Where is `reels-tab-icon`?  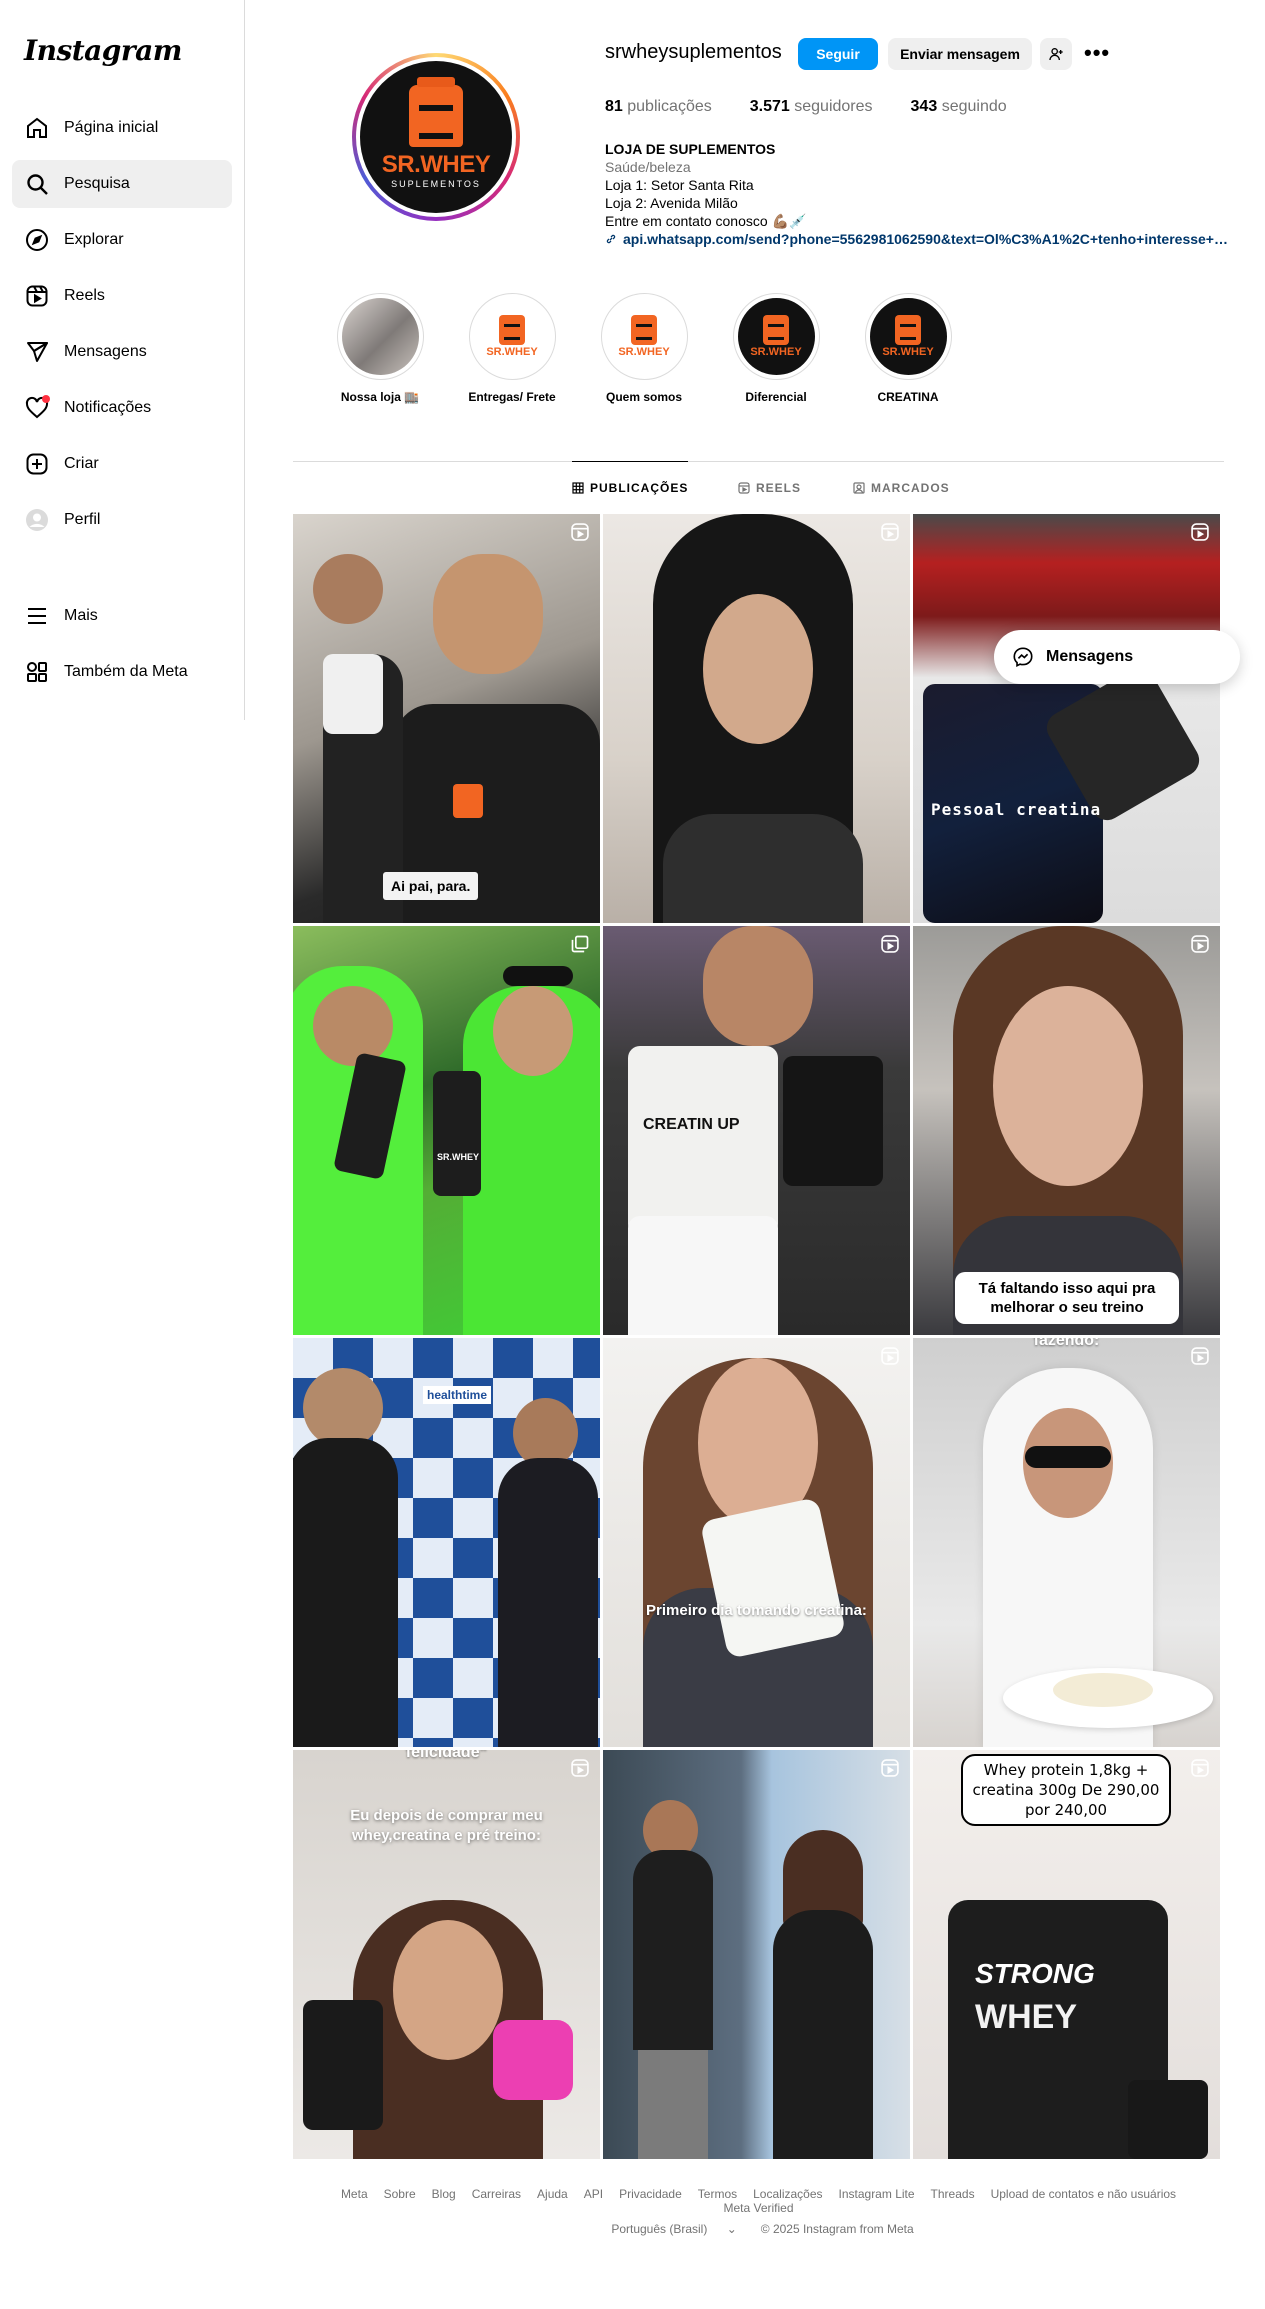 reels-tab-icon is located at coordinates (744, 488).